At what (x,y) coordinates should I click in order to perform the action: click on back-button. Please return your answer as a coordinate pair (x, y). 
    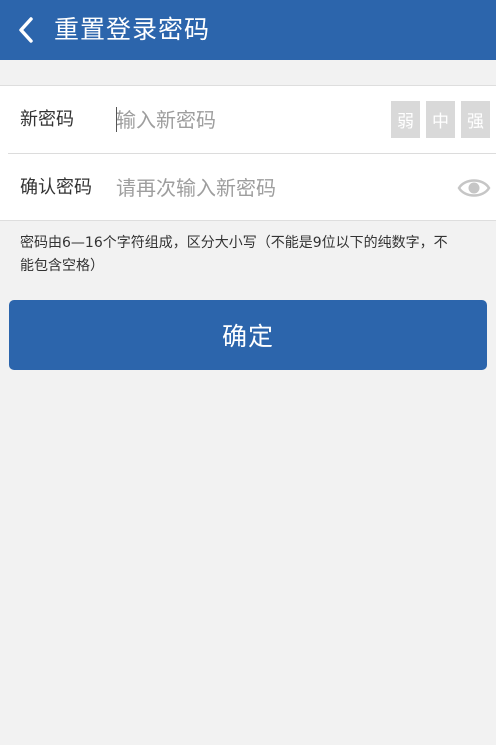
    Looking at the image, I should click on (26, 30).